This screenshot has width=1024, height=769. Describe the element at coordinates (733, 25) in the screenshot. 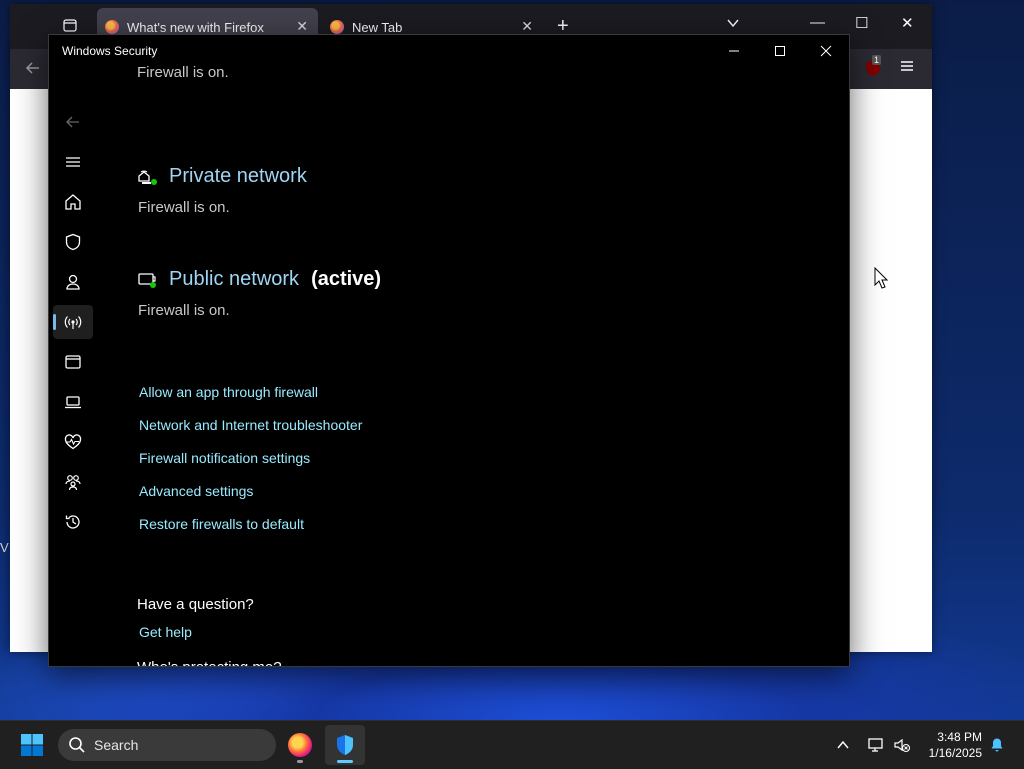

I see `tab-overflow-chevron-icon` at that location.